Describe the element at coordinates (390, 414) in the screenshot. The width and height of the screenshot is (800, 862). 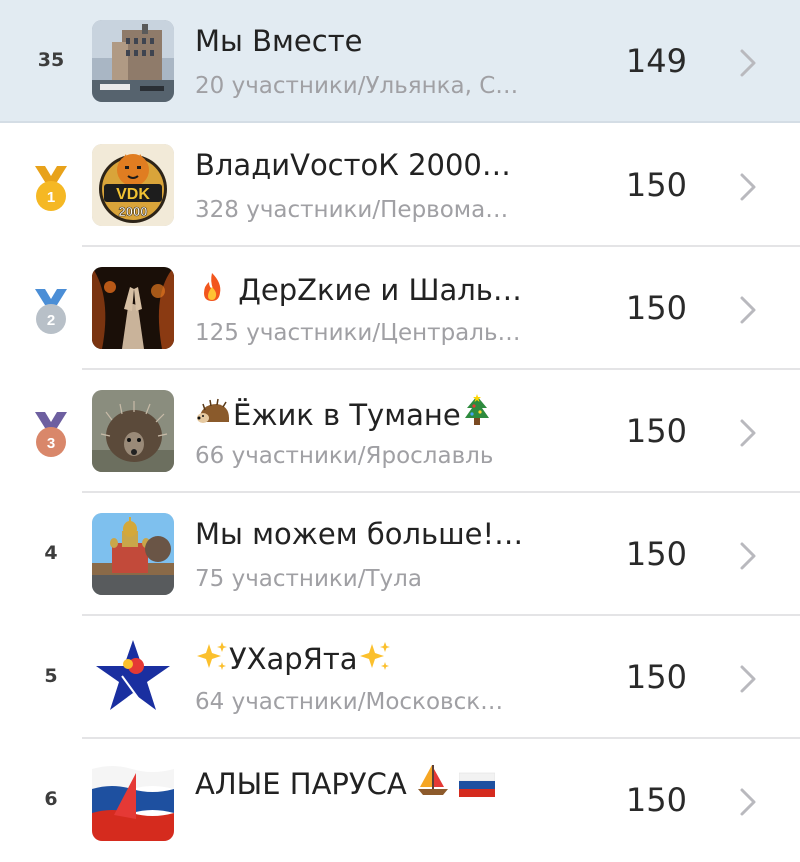
I see `group-title: Ёжик в Тумане` at that location.